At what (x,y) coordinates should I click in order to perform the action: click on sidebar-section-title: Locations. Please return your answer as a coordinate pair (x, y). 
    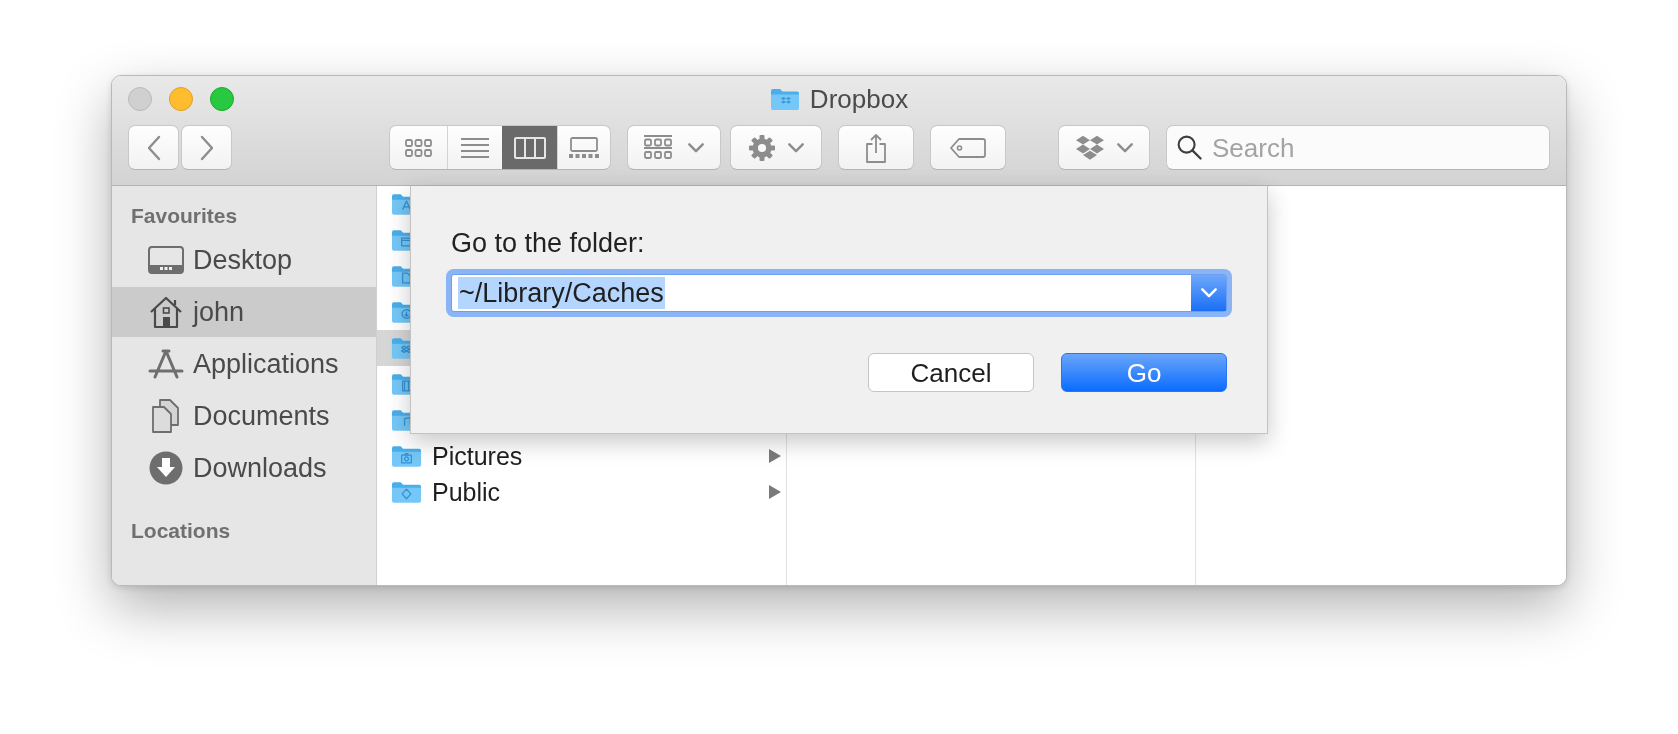
    Looking at the image, I should click on (181, 531).